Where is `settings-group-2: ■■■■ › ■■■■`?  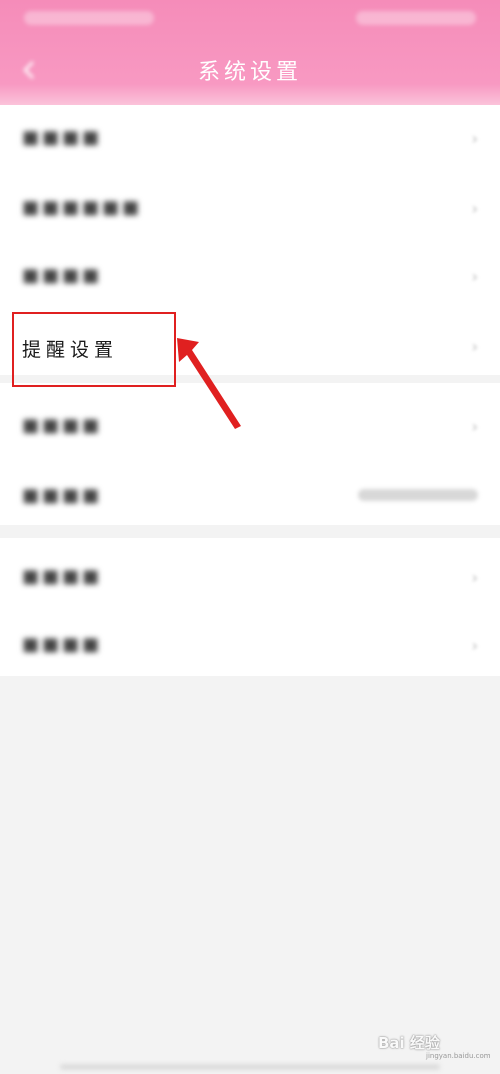 settings-group-2: ■■■■ › ■■■■ is located at coordinates (250, 454).